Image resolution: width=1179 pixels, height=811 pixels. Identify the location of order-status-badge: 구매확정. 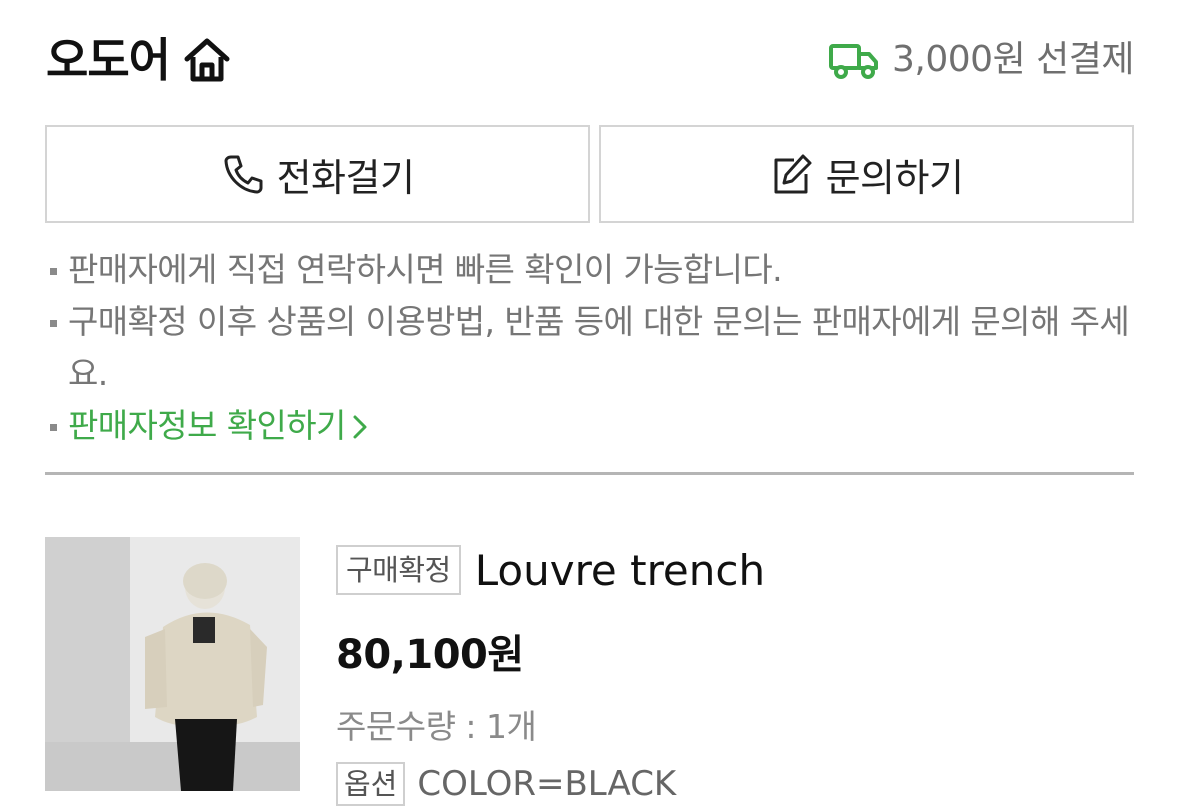
(398, 570).